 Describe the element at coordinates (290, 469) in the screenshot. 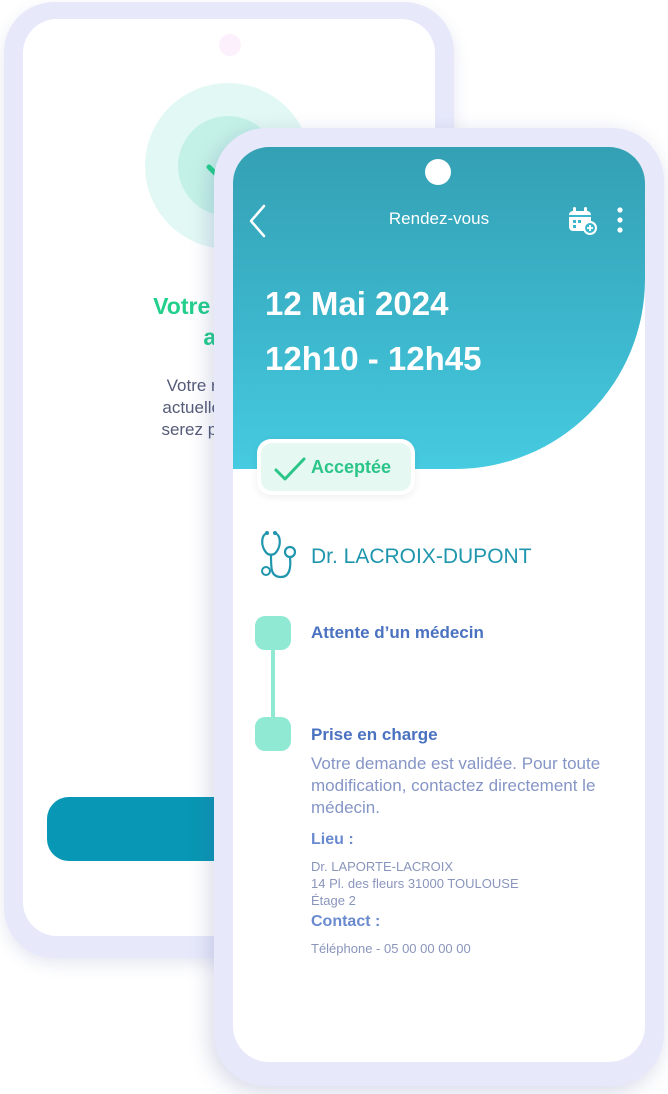

I see `check-icon` at that location.